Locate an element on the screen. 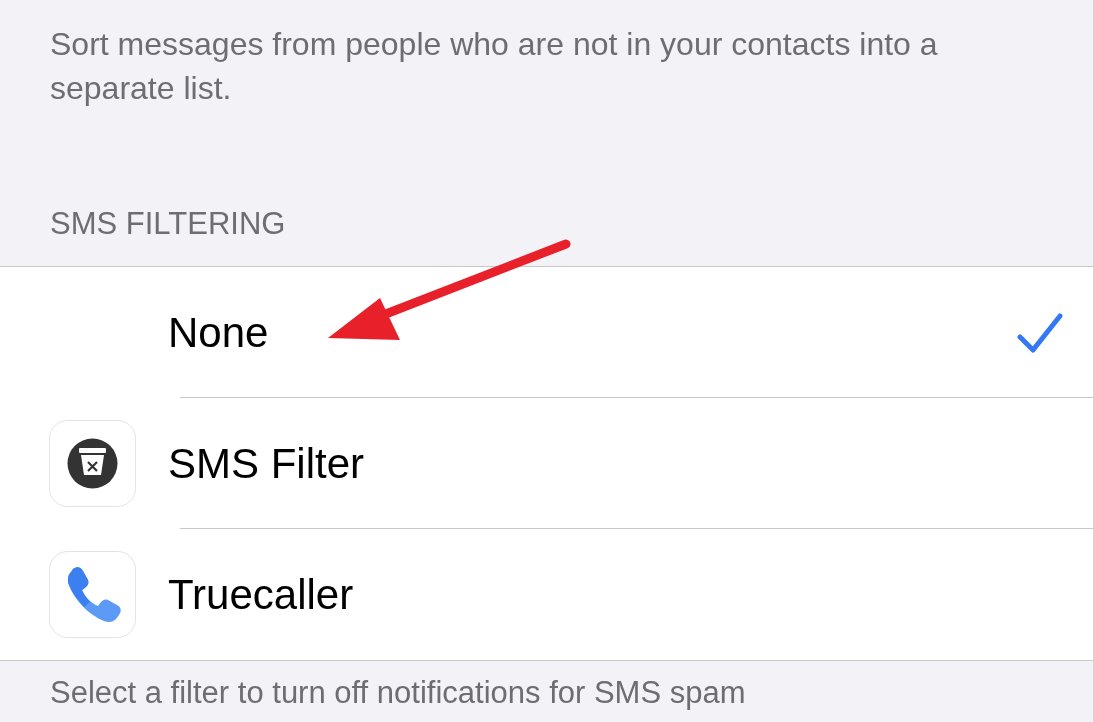 Image resolution: width=1093 pixels, height=722 pixels. option-label: None is located at coordinates (218, 333).